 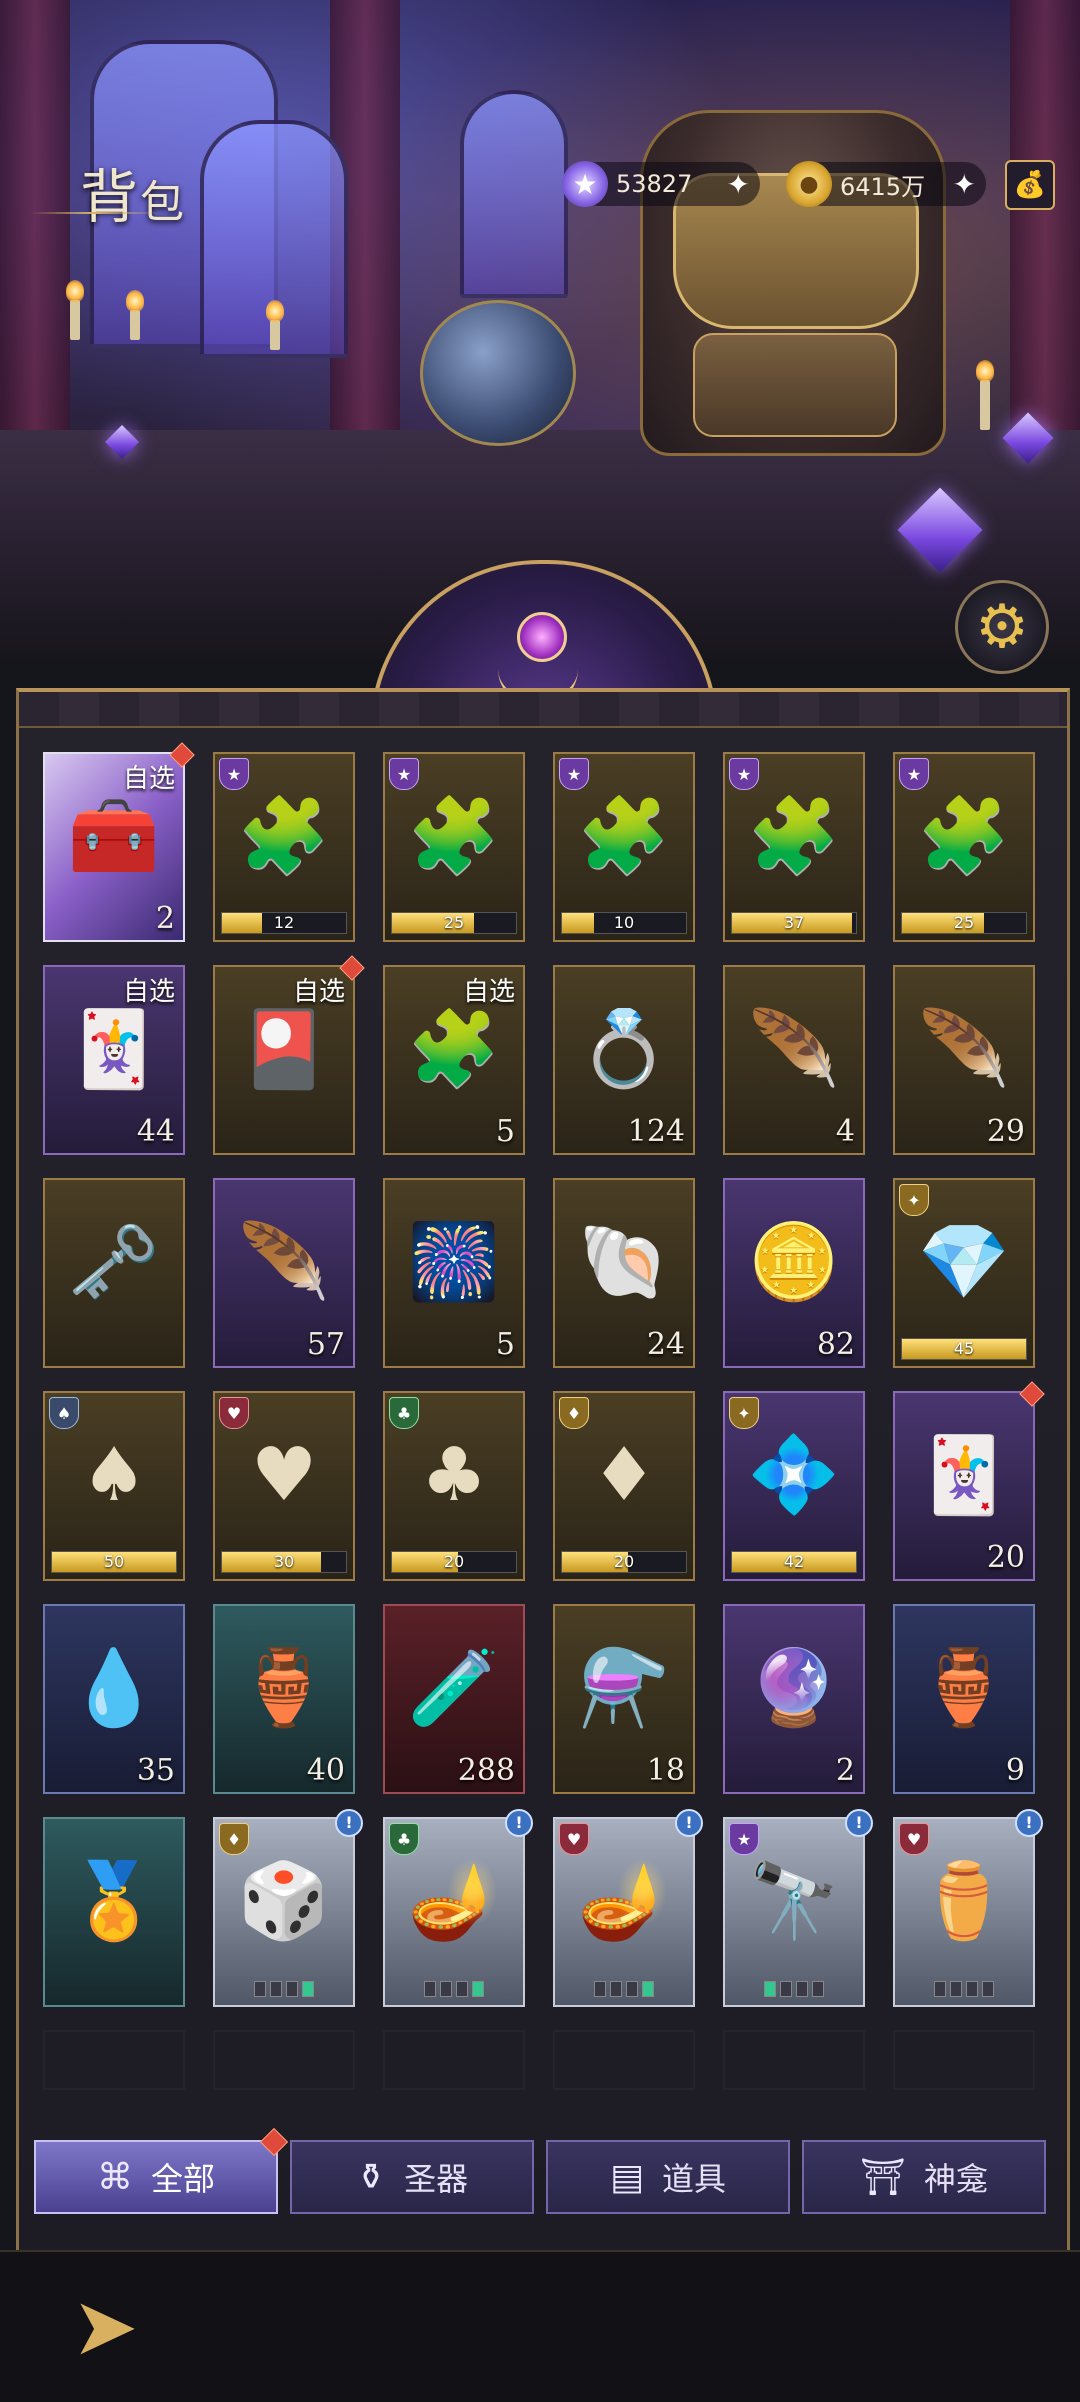 I want to click on tab-grid: ⌘ 全部, so click(x=161, y=2170).